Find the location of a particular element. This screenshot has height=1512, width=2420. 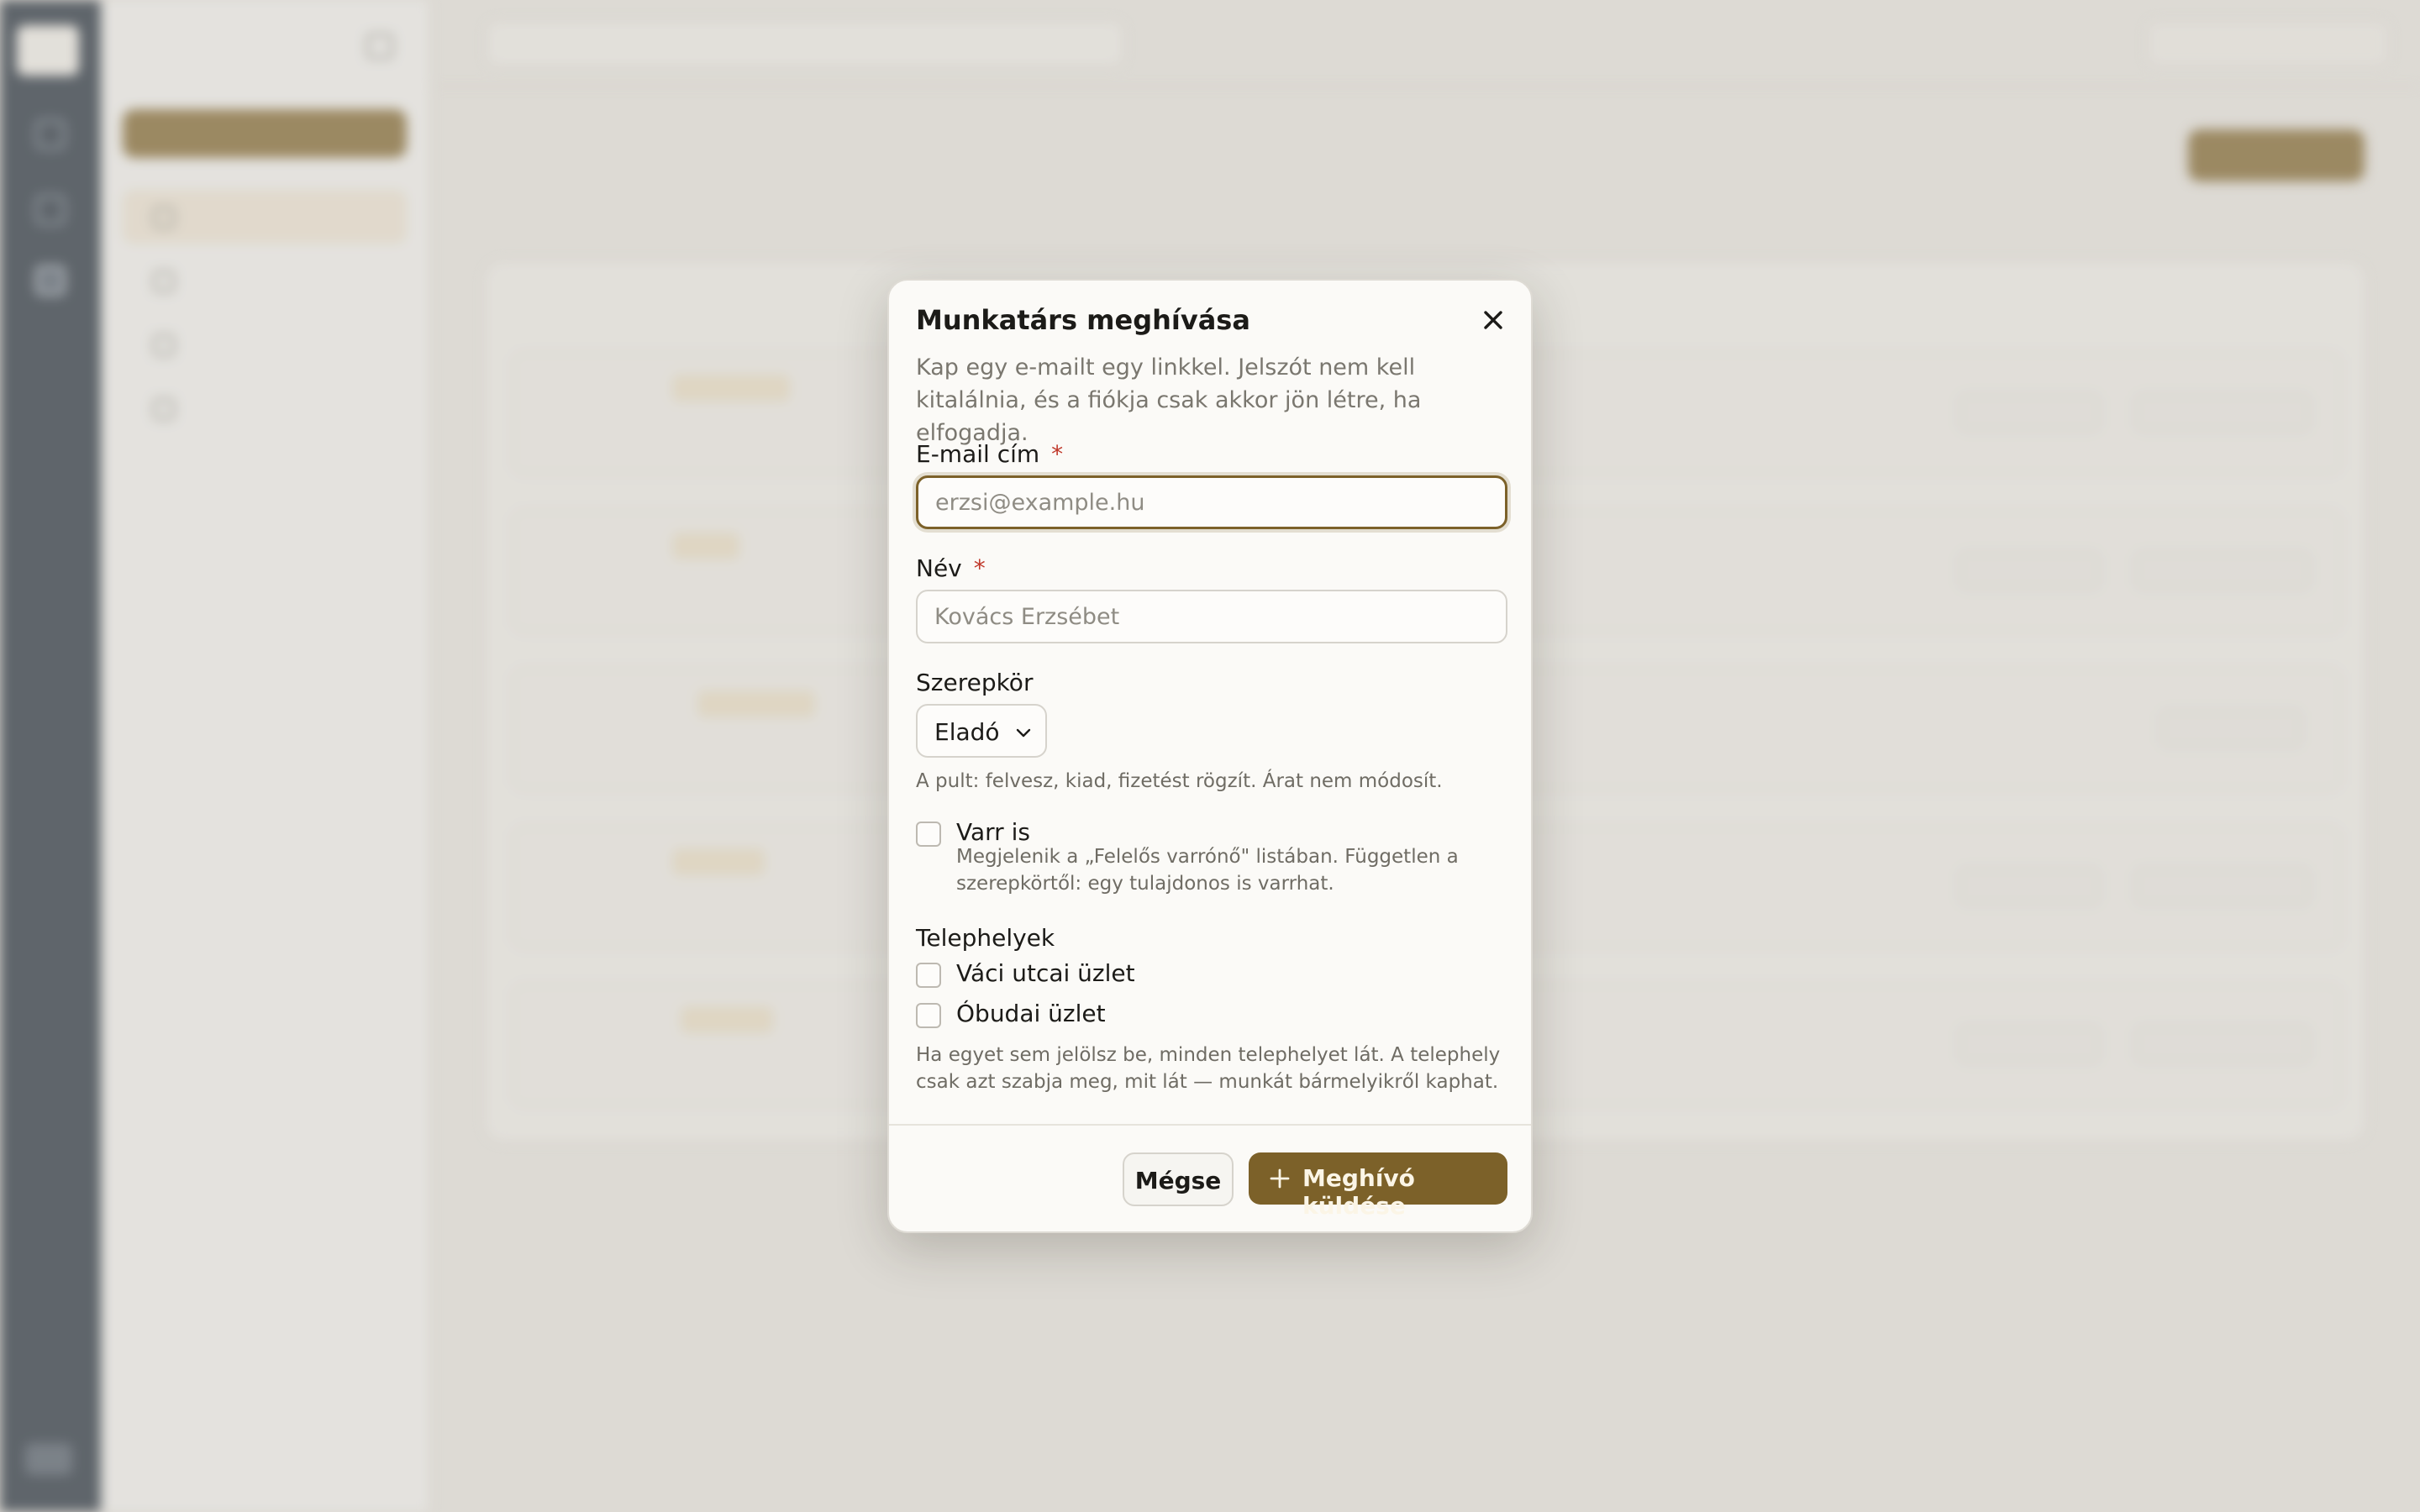

close-button is located at coordinates (1493, 320).